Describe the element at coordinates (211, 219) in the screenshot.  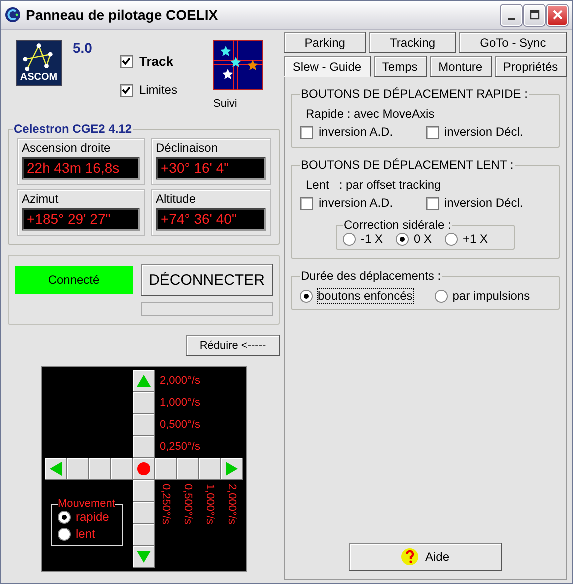
I see `coordinate-display: +74° 36' 40"` at that location.